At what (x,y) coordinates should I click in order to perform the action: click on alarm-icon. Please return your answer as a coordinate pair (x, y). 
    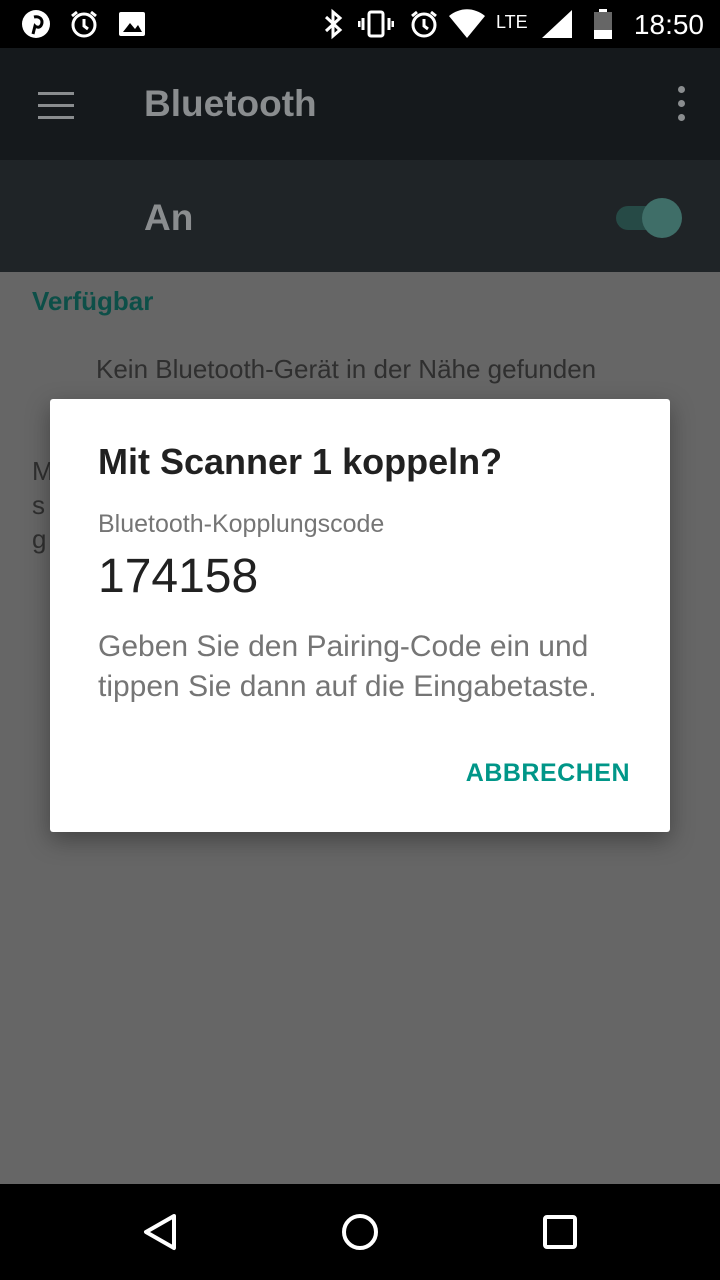
    Looking at the image, I should click on (84, 24).